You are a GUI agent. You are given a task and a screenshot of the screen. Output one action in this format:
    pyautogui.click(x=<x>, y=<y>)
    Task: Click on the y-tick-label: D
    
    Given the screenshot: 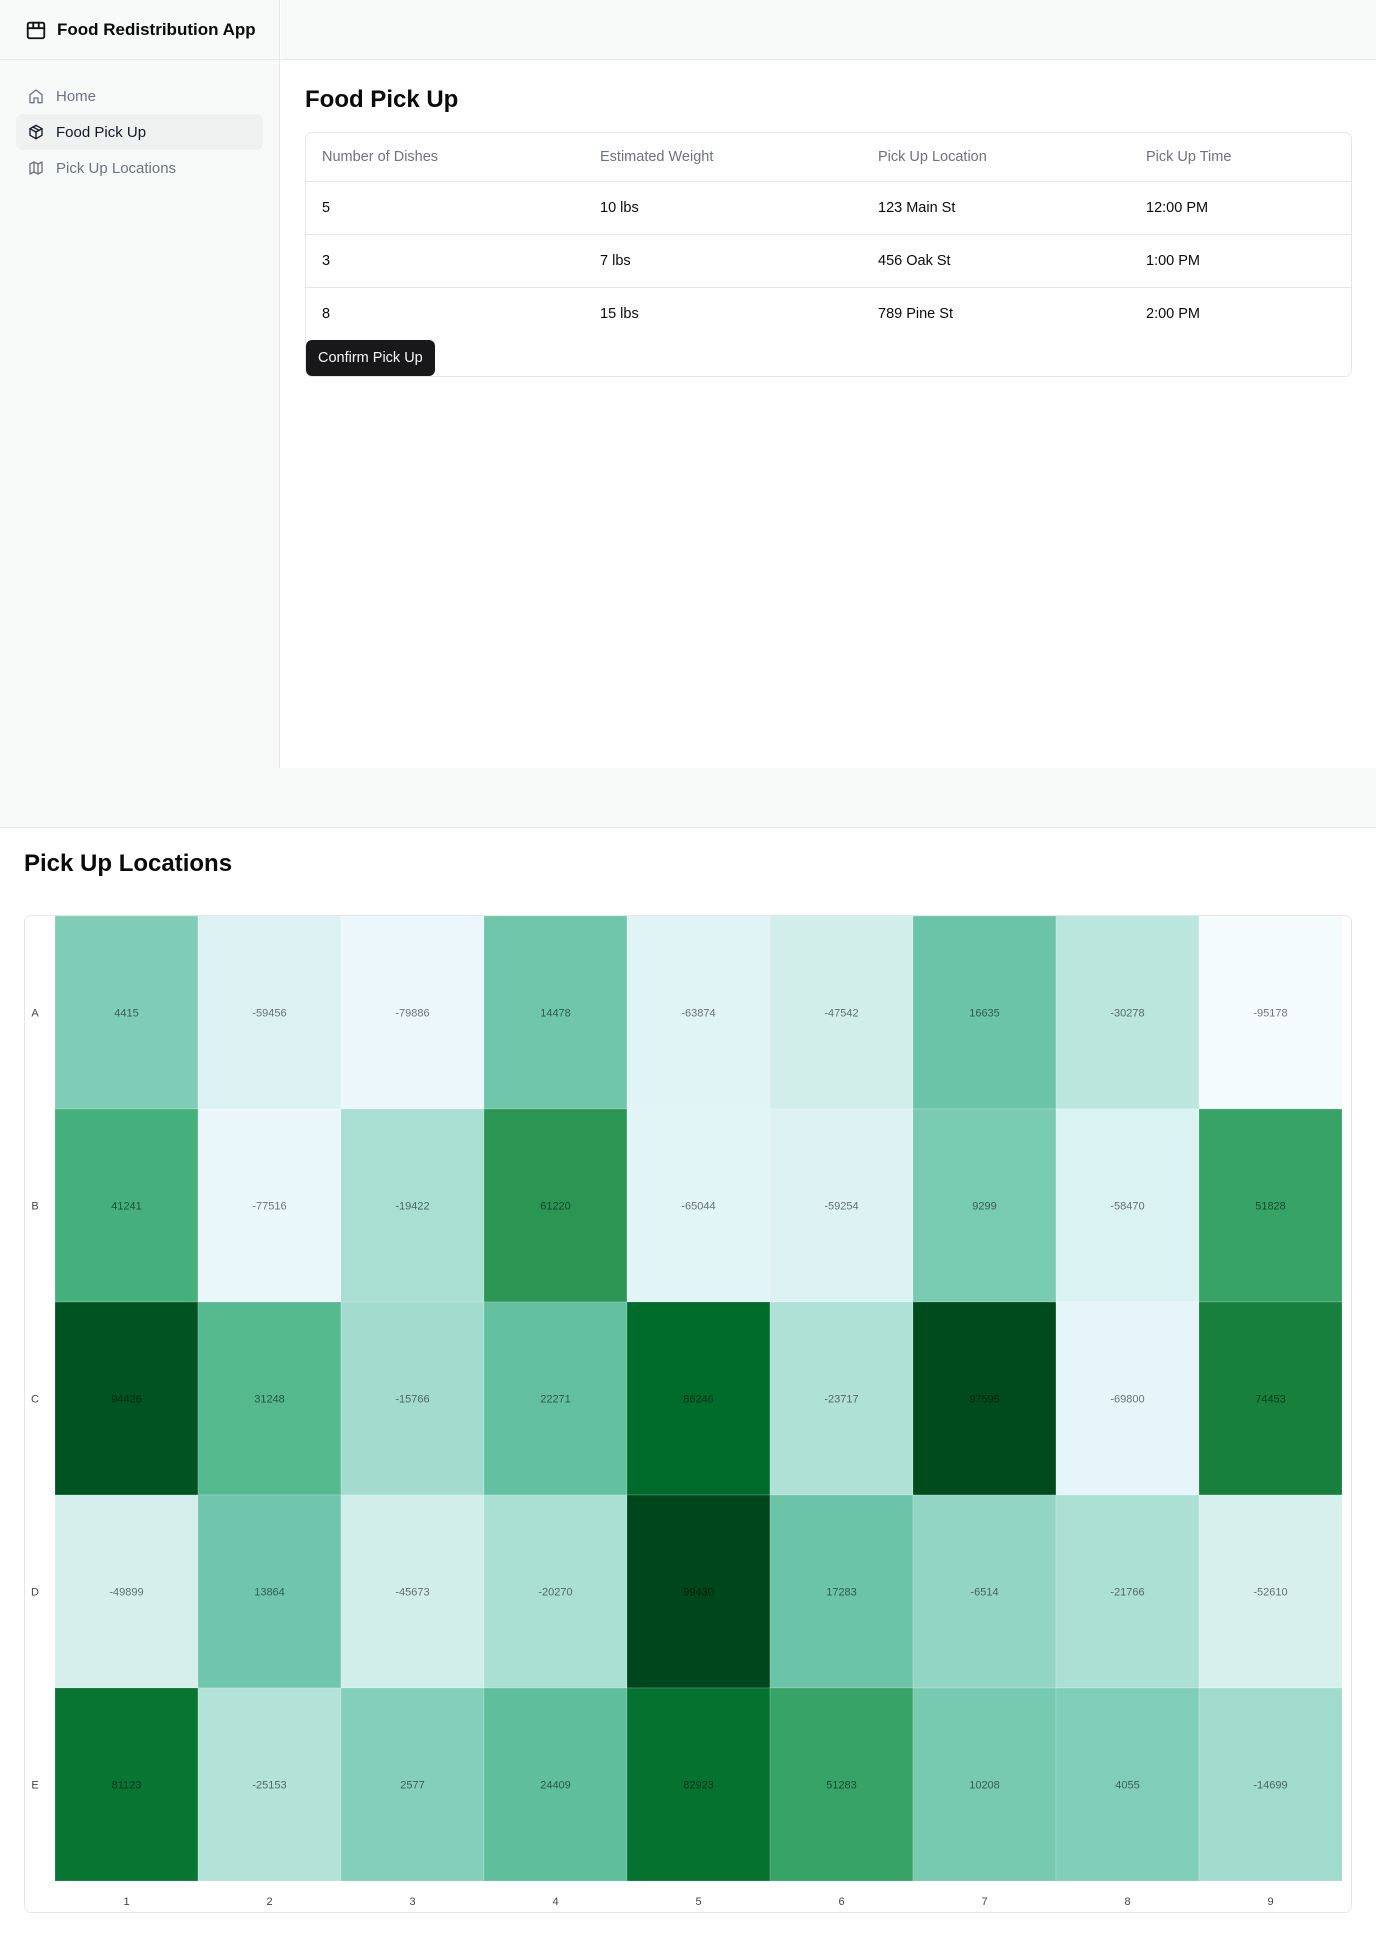 What is the action you would take?
    pyautogui.click(x=35, y=1593)
    